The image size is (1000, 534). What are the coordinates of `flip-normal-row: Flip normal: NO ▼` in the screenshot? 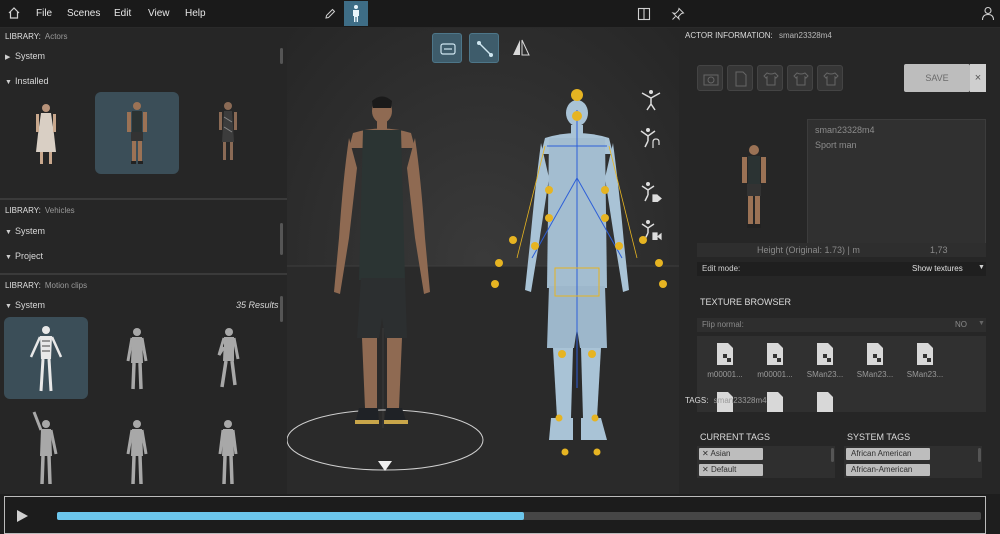 It's located at (841, 325).